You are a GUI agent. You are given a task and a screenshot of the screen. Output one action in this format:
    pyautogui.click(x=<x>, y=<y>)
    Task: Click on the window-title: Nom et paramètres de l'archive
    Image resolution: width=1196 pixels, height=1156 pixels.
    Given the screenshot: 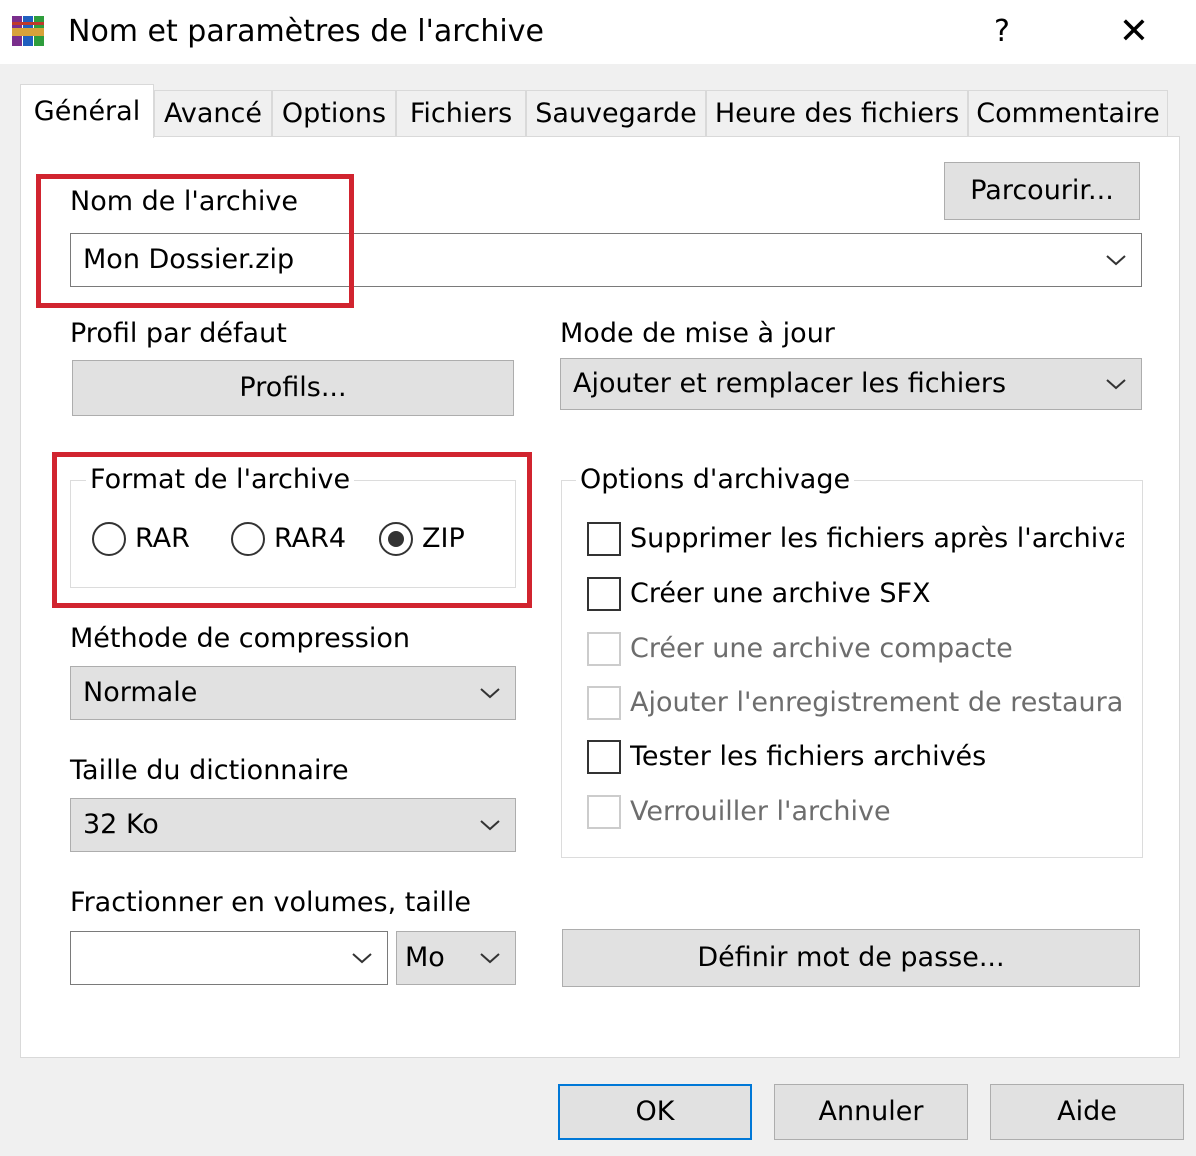 What is the action you would take?
    pyautogui.click(x=306, y=31)
    